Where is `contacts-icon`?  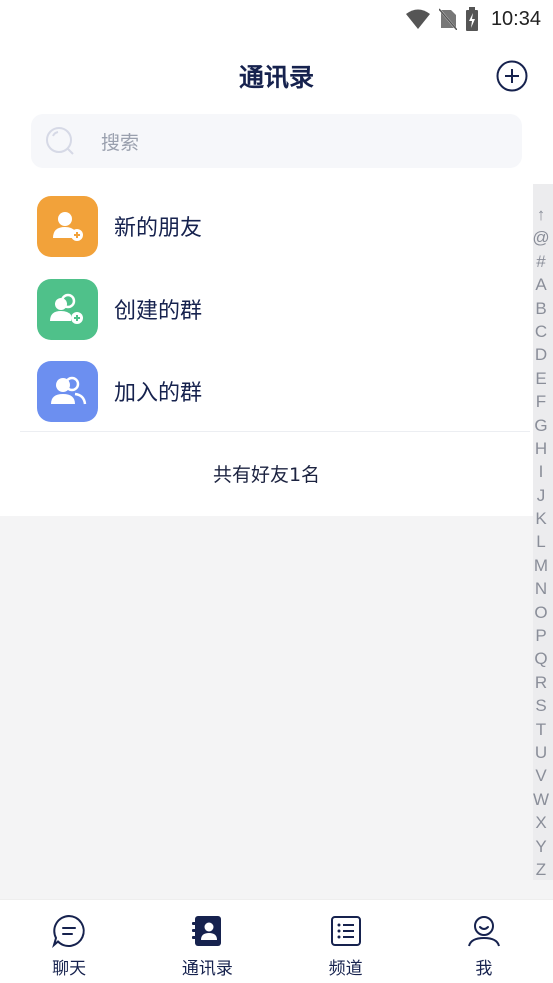 contacts-icon is located at coordinates (207, 931).